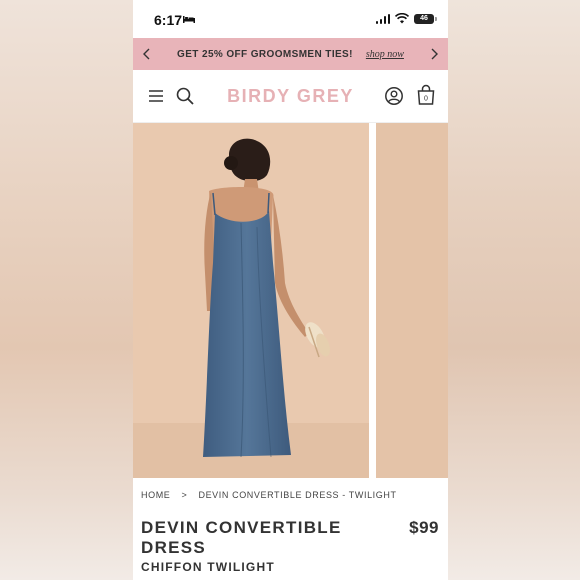 Image resolution: width=580 pixels, height=580 pixels. What do you see at coordinates (434, 54) in the screenshot?
I see `chevron-right-icon` at bounding box center [434, 54].